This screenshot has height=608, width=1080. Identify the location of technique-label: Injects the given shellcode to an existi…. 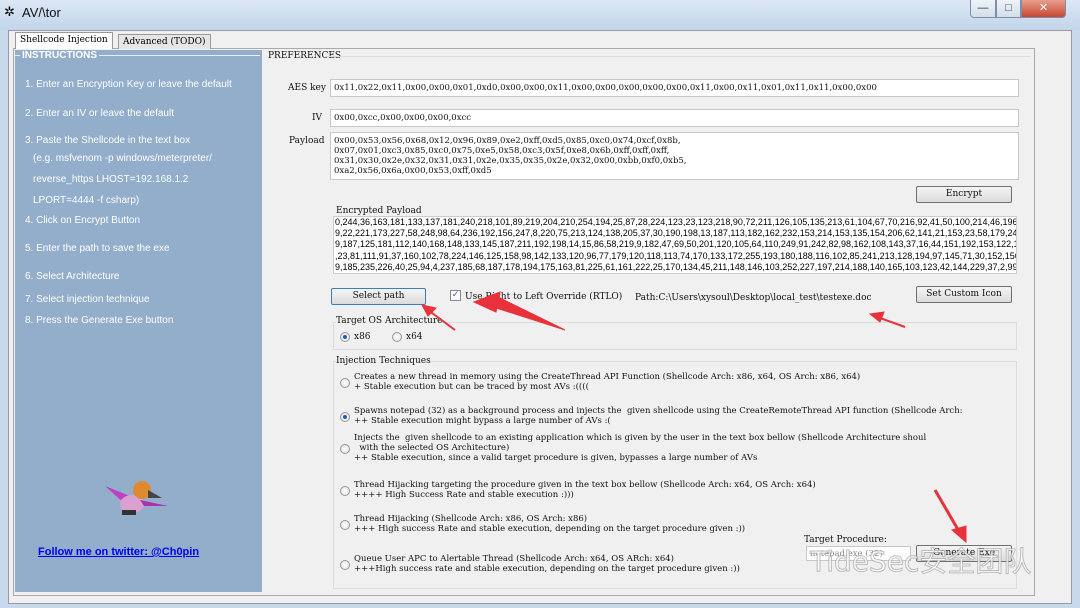
(640, 448).